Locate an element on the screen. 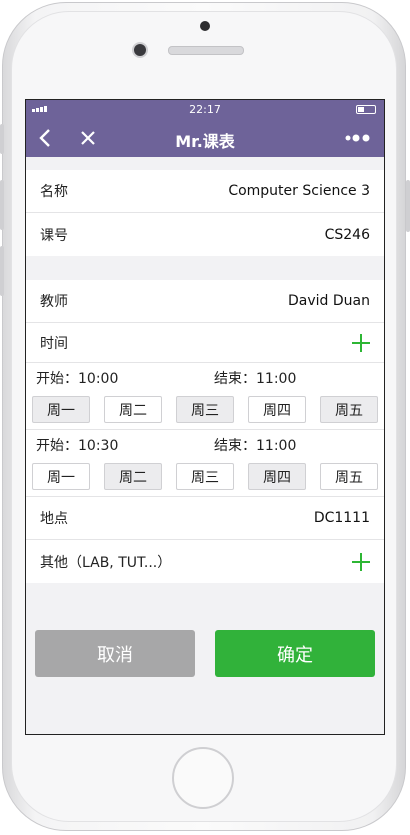 The height and width of the screenshot is (835, 410). slot-2-day-wed: 周三 is located at coordinates (205, 476).